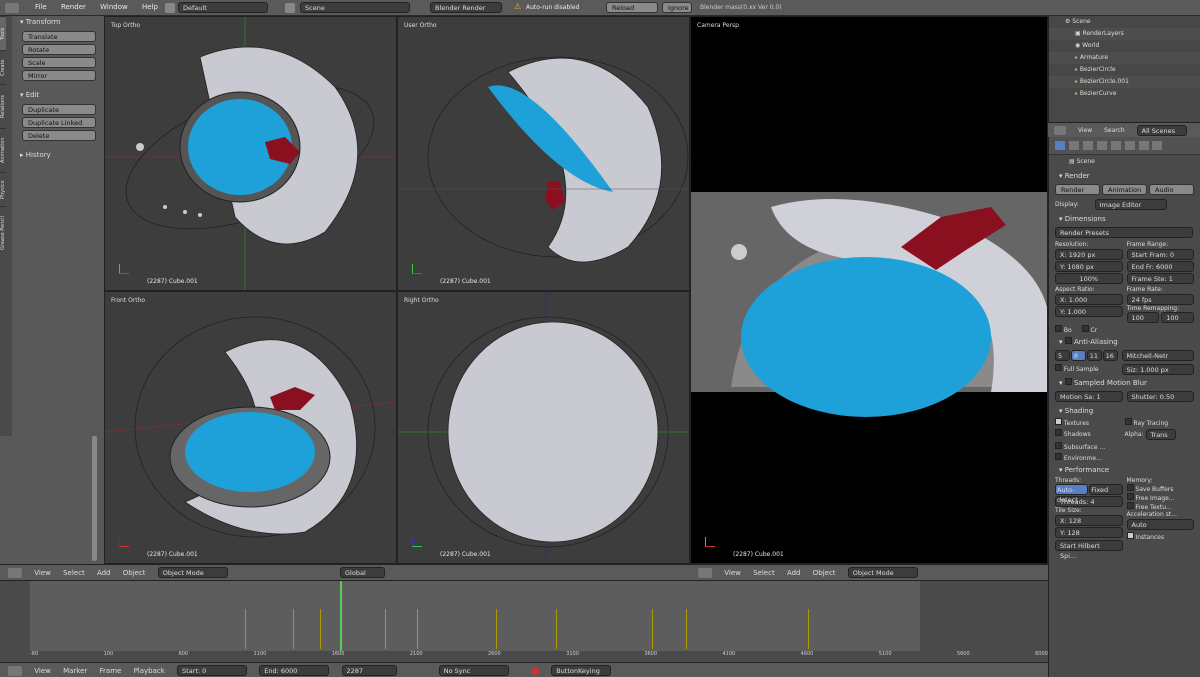  What do you see at coordinates (1157, 369) in the screenshot?
I see `aa-filter-size-field: Siz: 1.000 px` at bounding box center [1157, 369].